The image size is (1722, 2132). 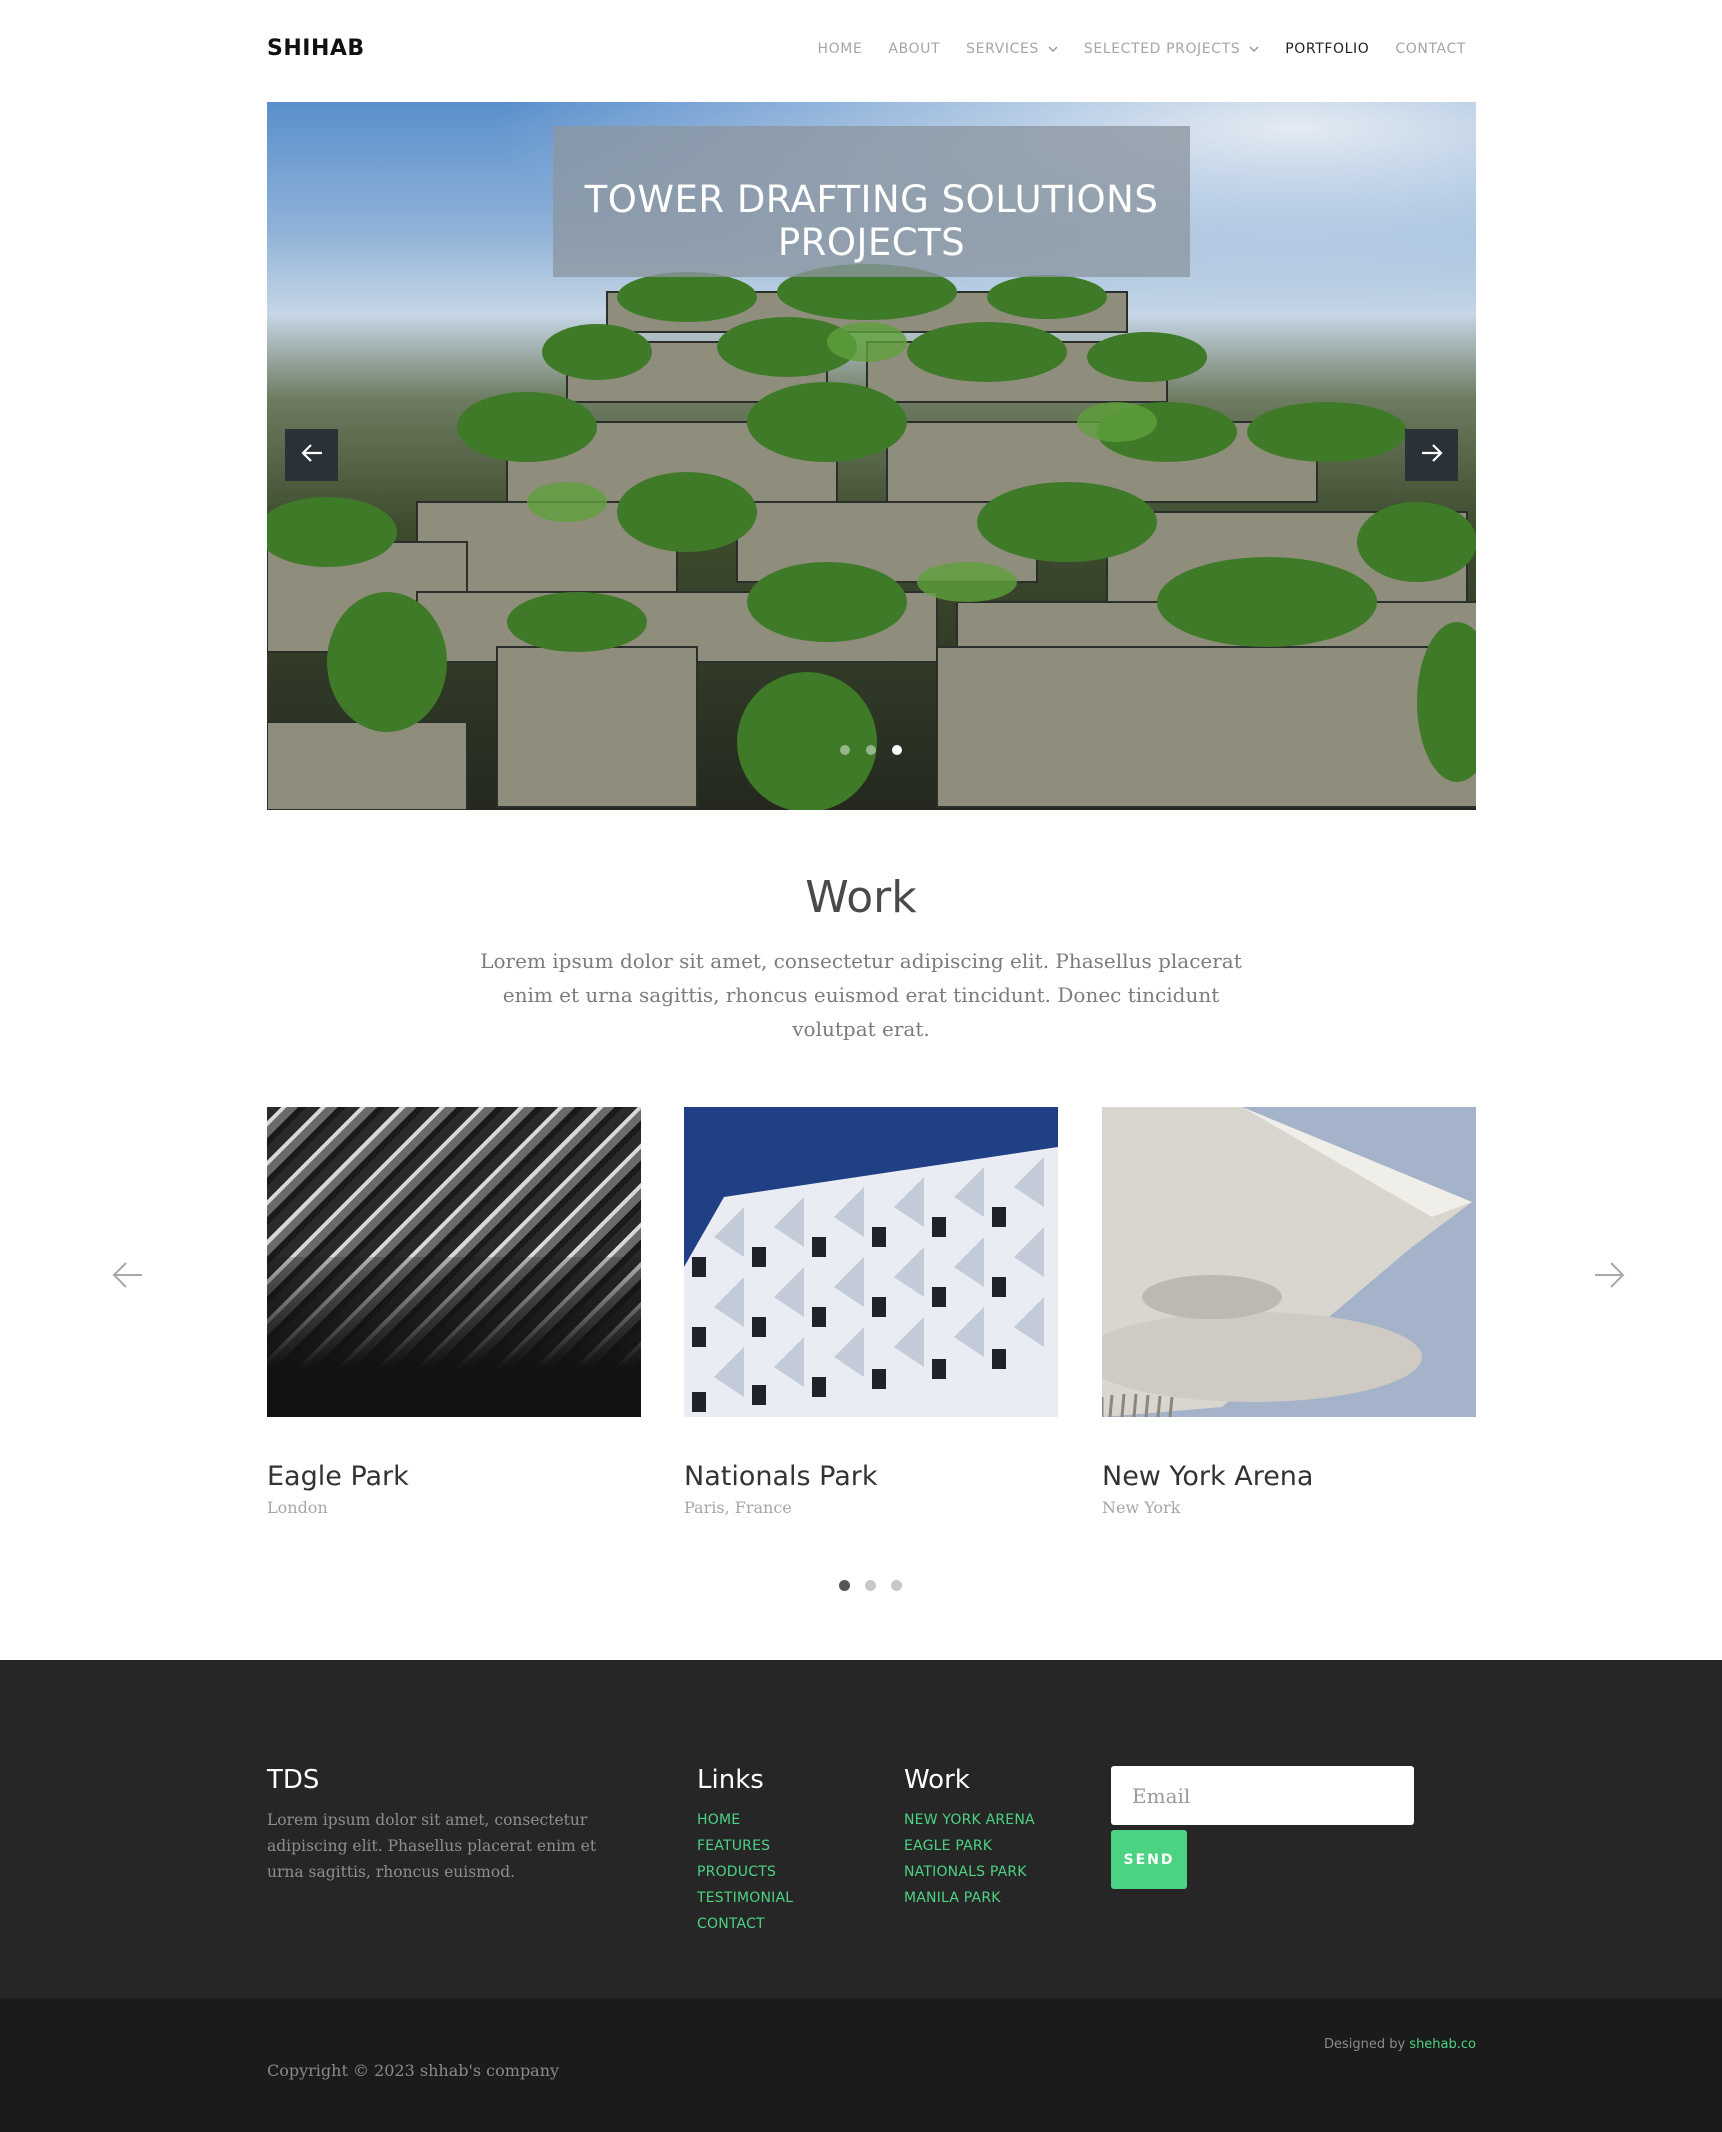 I want to click on nav-about-label: ABOUT, so click(x=914, y=49).